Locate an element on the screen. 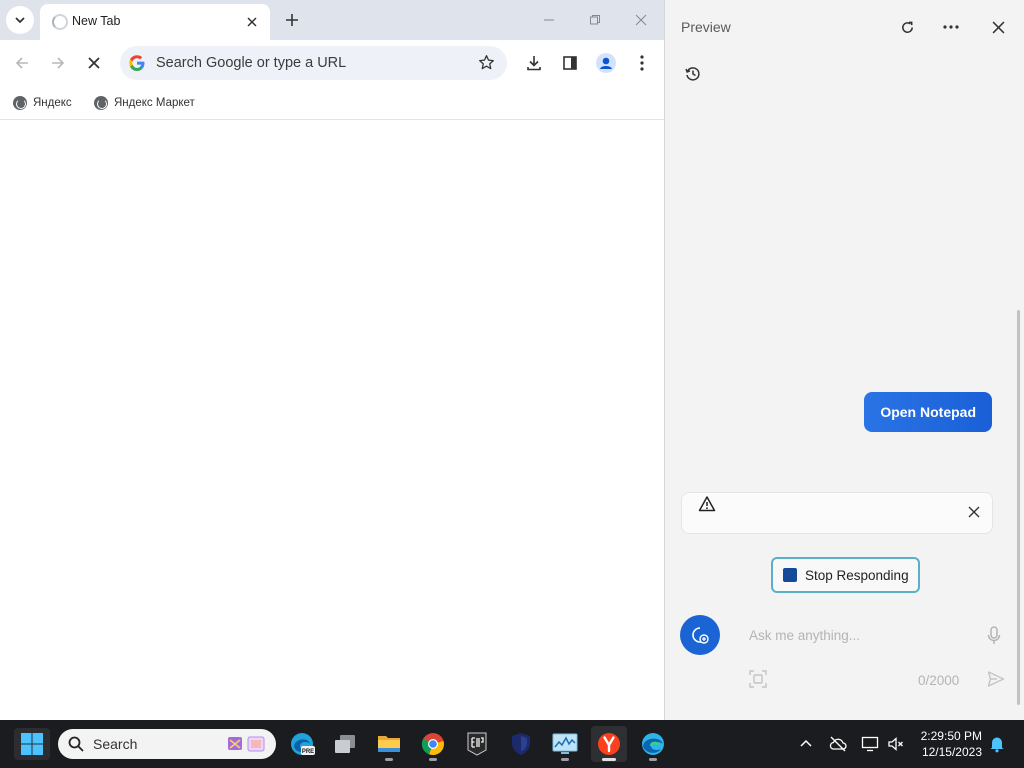 The width and height of the screenshot is (1024, 768). add-image-button is located at coordinates (758, 681).